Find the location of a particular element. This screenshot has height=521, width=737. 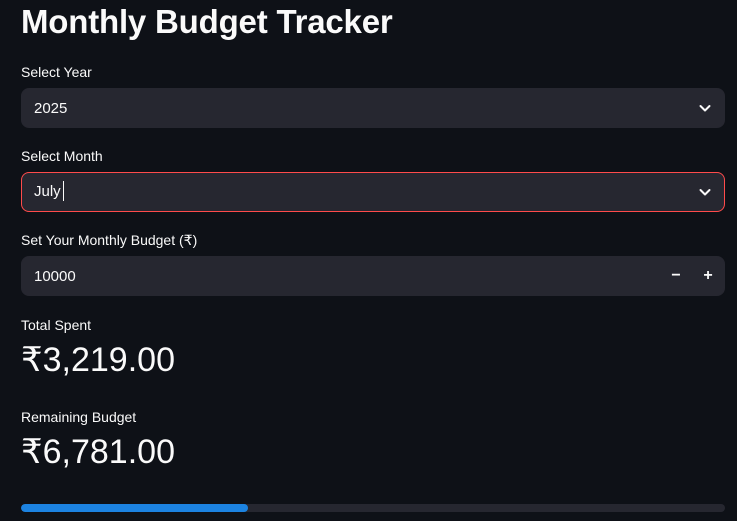

month-select: July is located at coordinates (373, 192).